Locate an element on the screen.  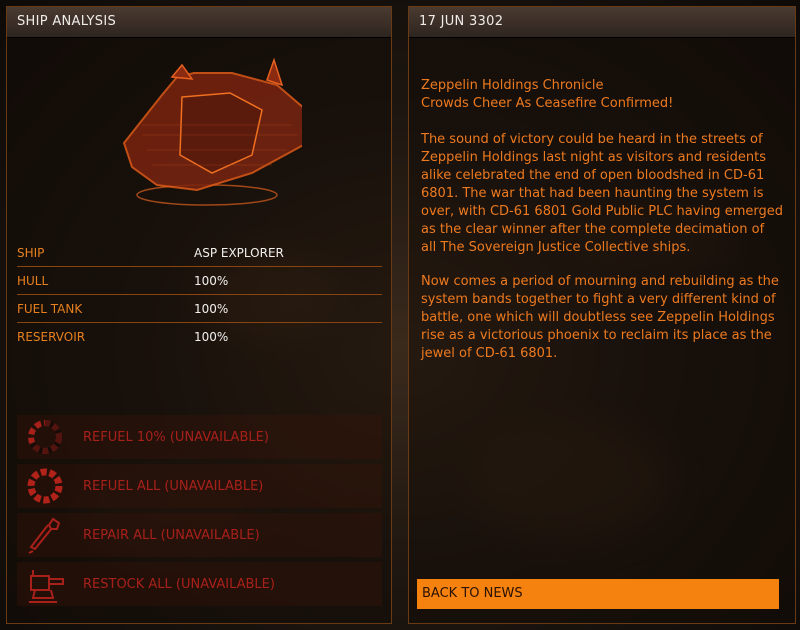
stat-row-reservoir: RESERVOIR 100% is located at coordinates (199, 336).